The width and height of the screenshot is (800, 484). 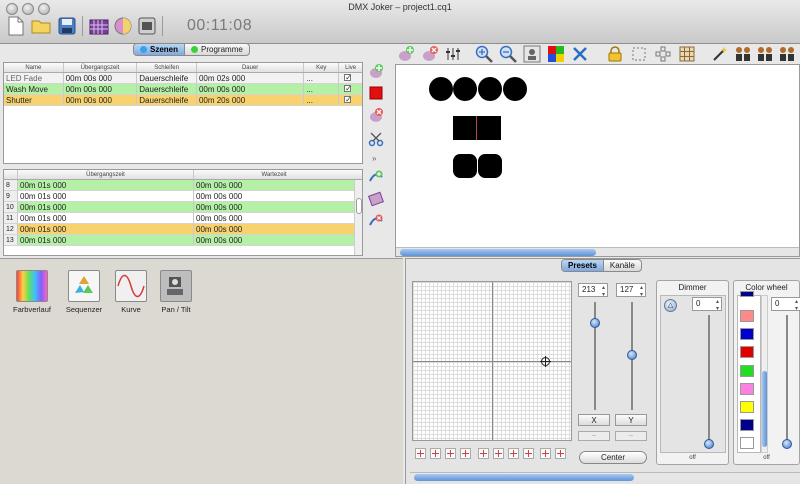 What do you see at coordinates (580, 54) in the screenshot?
I see `tools-button` at bounding box center [580, 54].